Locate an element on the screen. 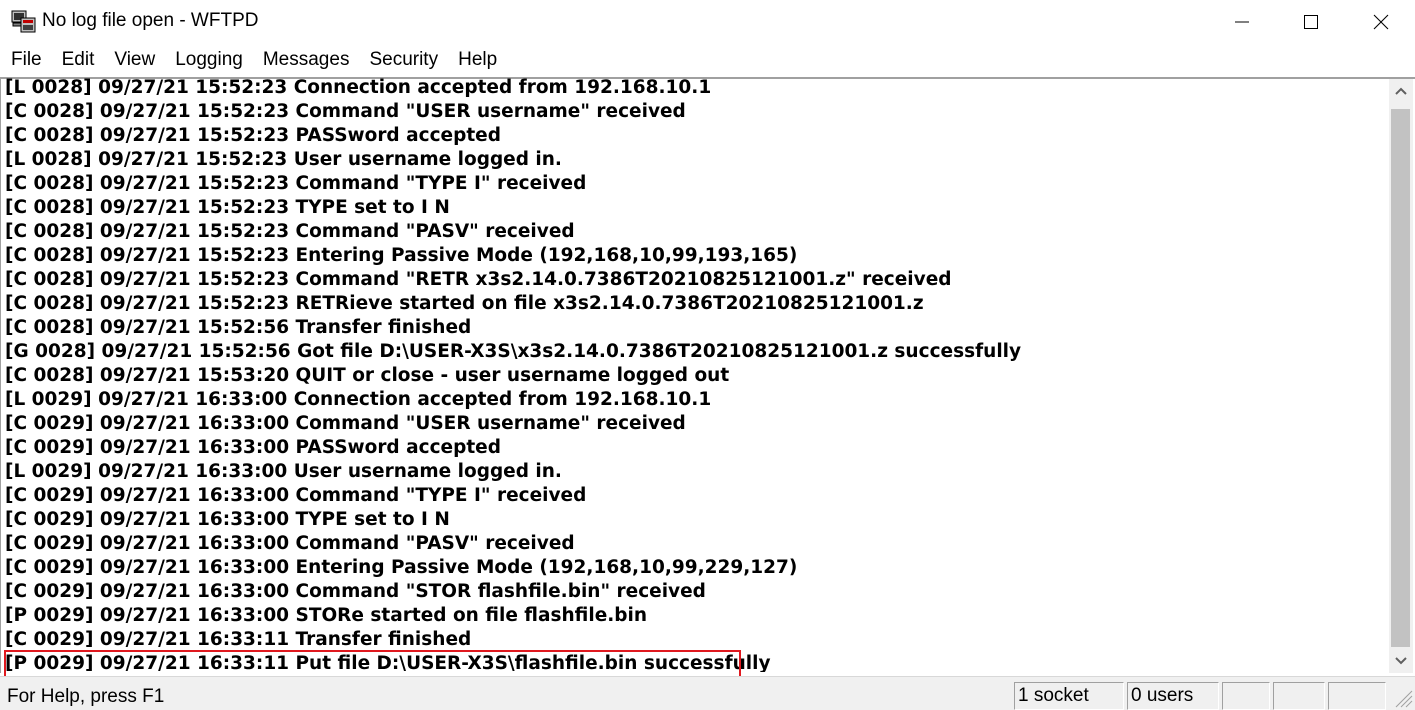 The height and width of the screenshot is (710, 1415). status-users: 0 users is located at coordinates (1173, 696).